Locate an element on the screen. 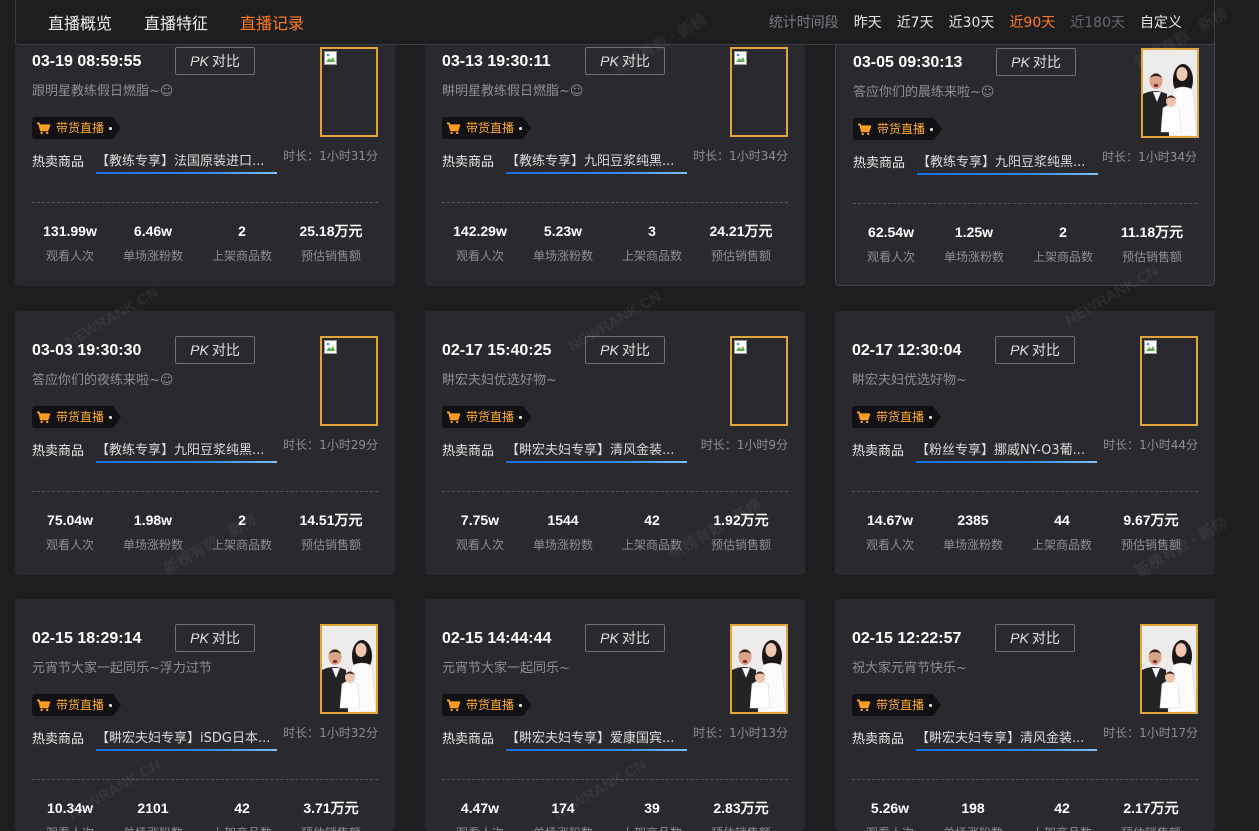 Image resolution: width=1259 pixels, height=831 pixels. live-title: 跟明星教练假日燃脂~☺ is located at coordinates (103, 91).